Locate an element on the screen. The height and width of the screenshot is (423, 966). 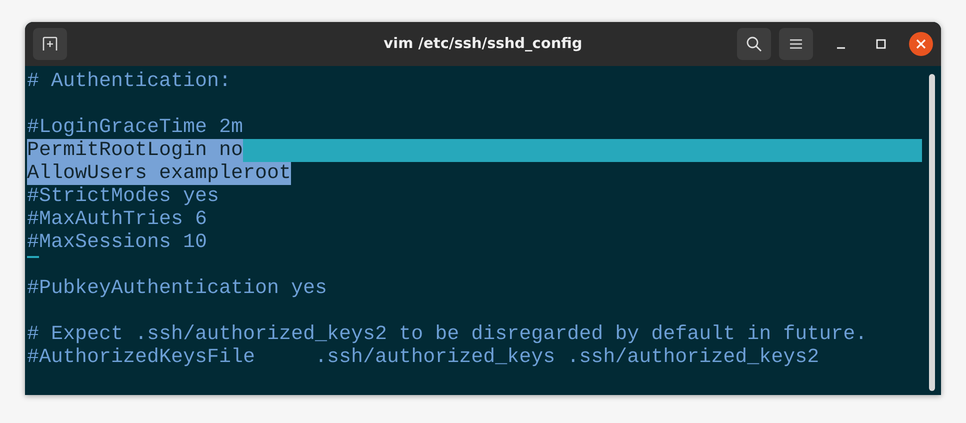
close-icon is located at coordinates (921, 44).